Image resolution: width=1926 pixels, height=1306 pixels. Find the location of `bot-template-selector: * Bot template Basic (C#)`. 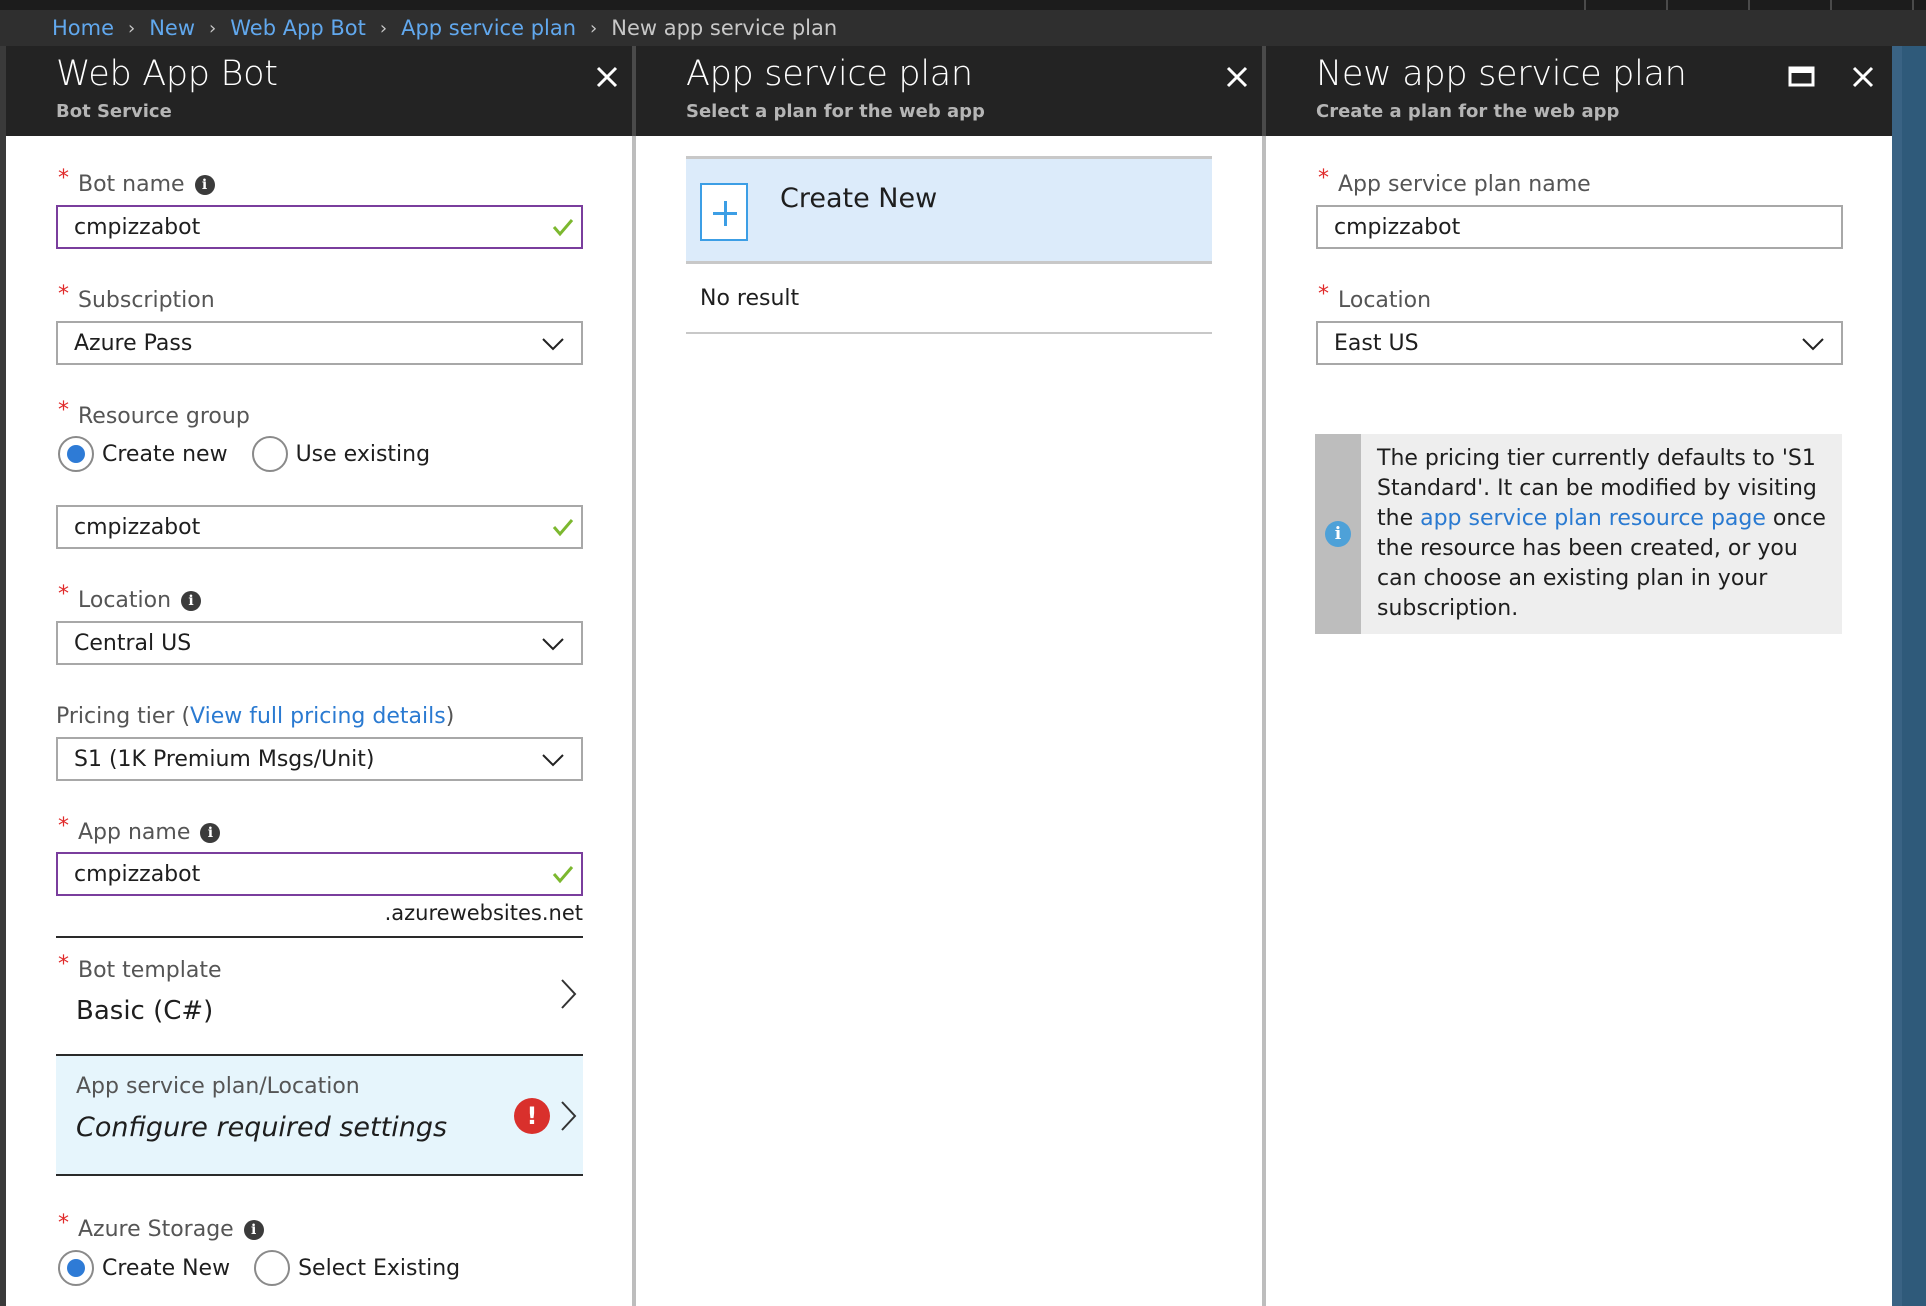

bot-template-selector: * Bot template Basic (C#) is located at coordinates (319, 996).